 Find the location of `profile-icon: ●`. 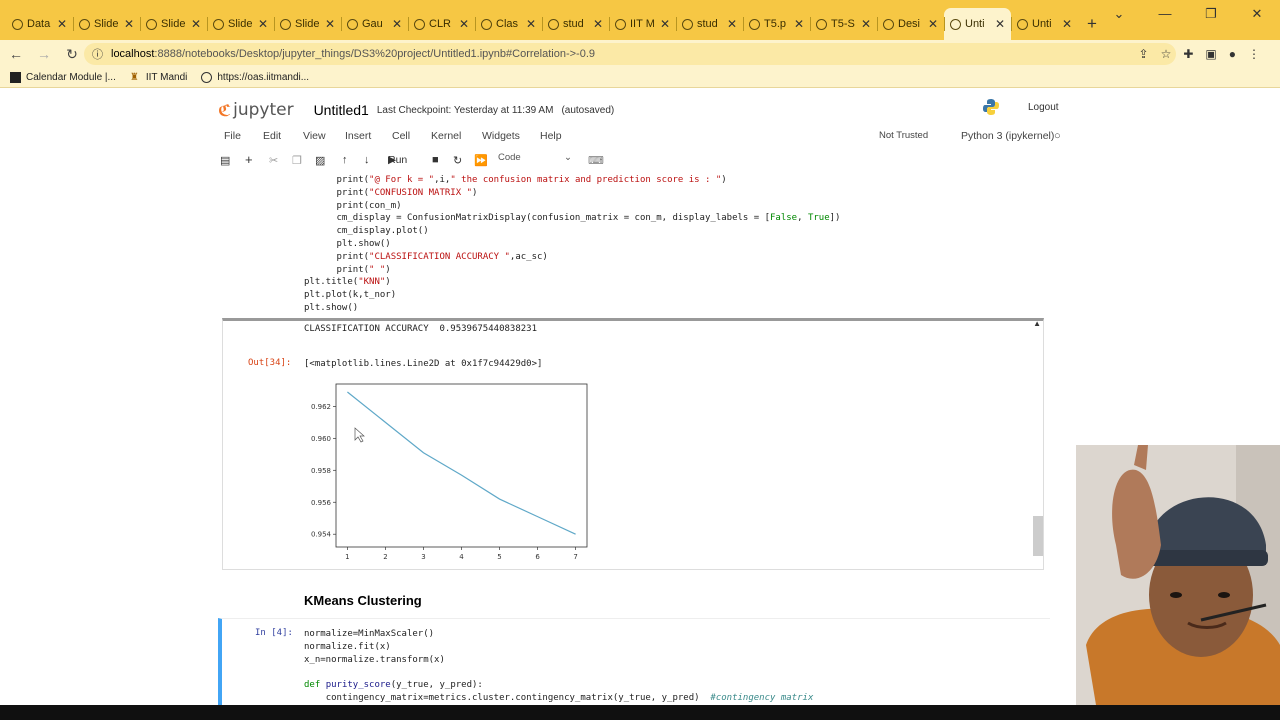

profile-icon: ● is located at coordinates (1232, 54).